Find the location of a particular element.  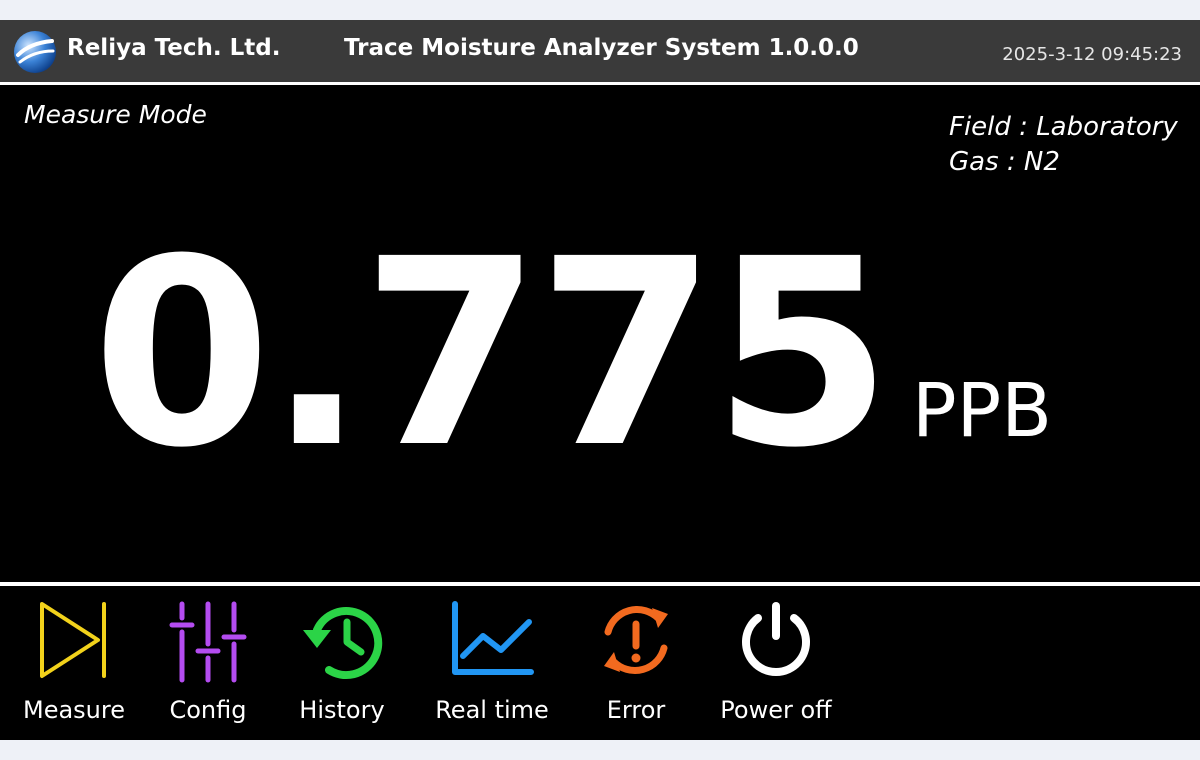

power-off-button: Power off is located at coordinates (776, 663).